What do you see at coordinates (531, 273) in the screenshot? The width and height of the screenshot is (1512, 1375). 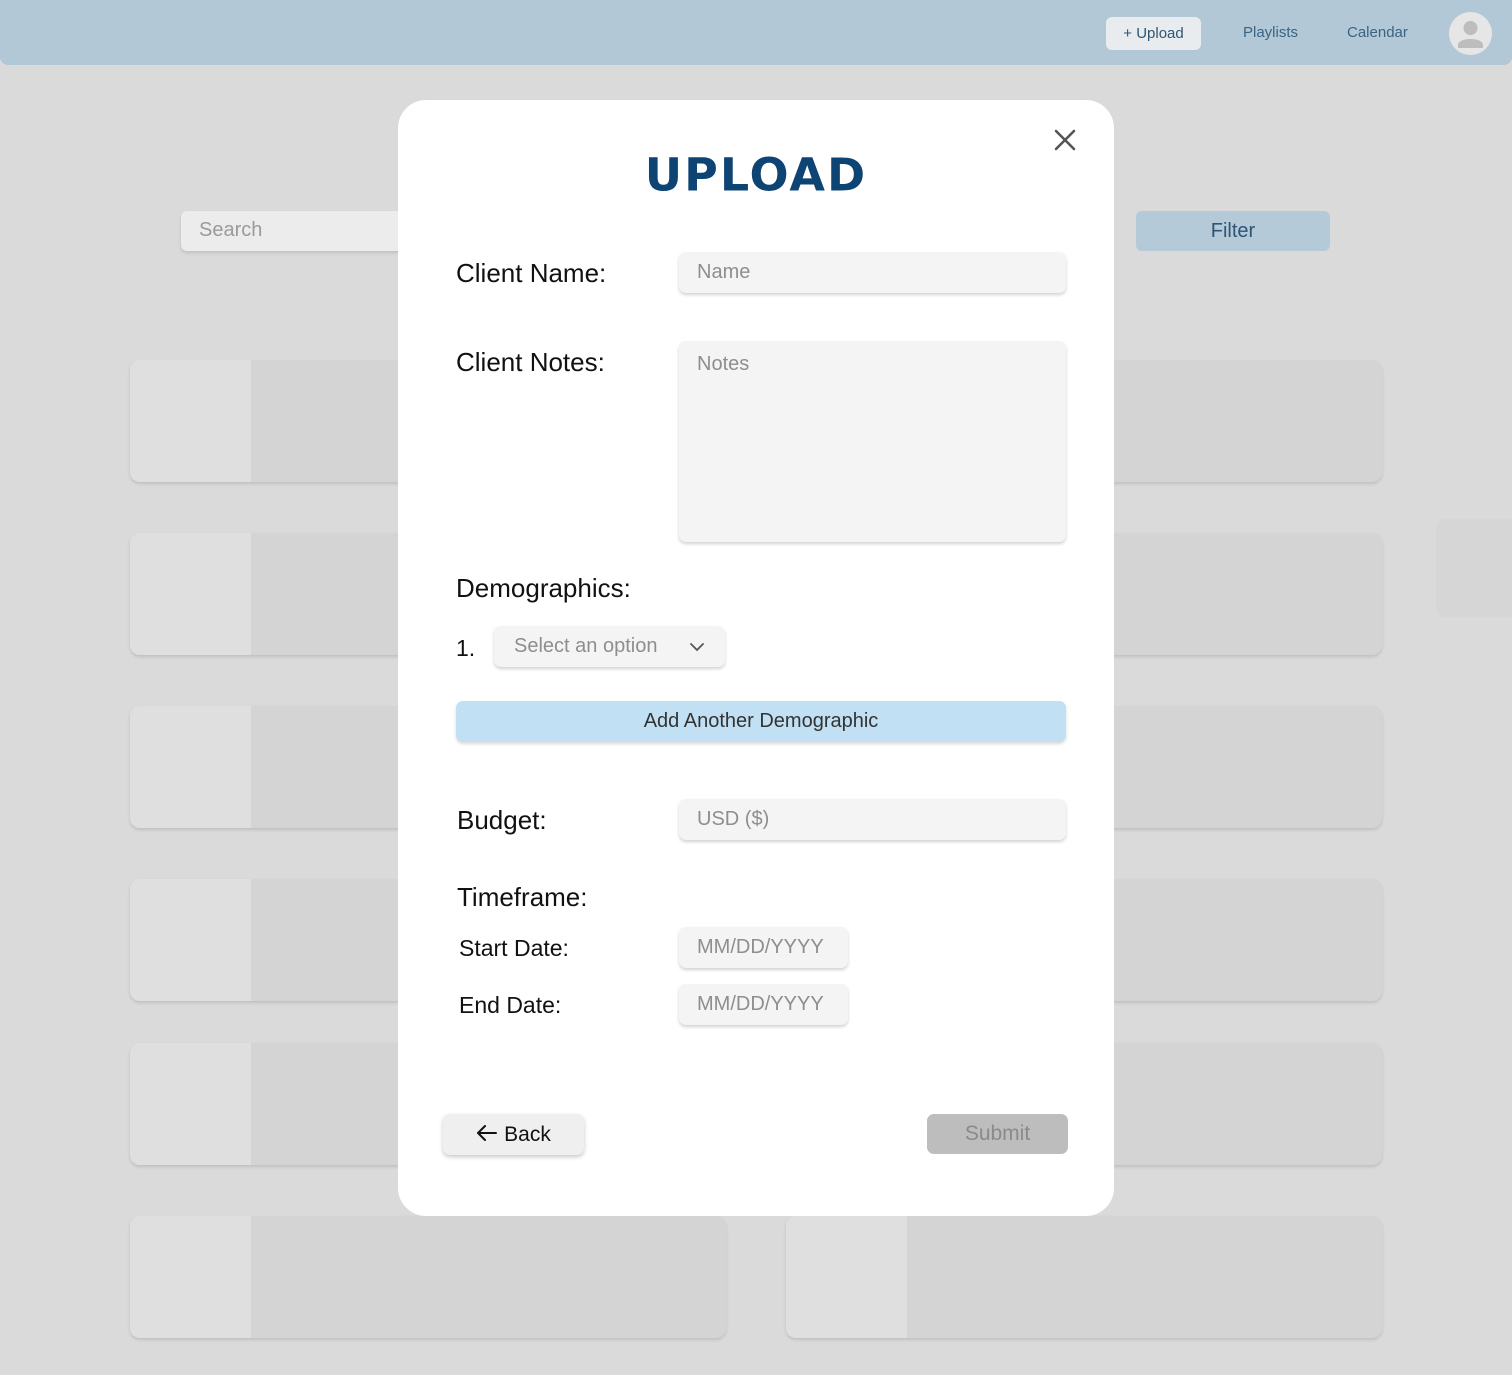 I see `client-name-label: Client Name:` at bounding box center [531, 273].